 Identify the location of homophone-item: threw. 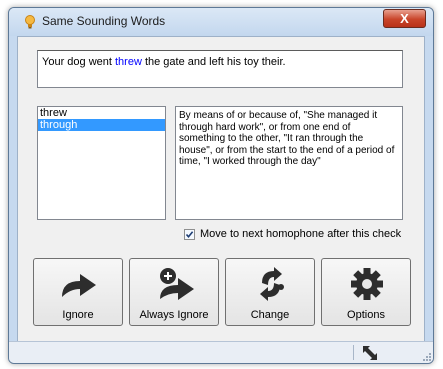
(101, 113).